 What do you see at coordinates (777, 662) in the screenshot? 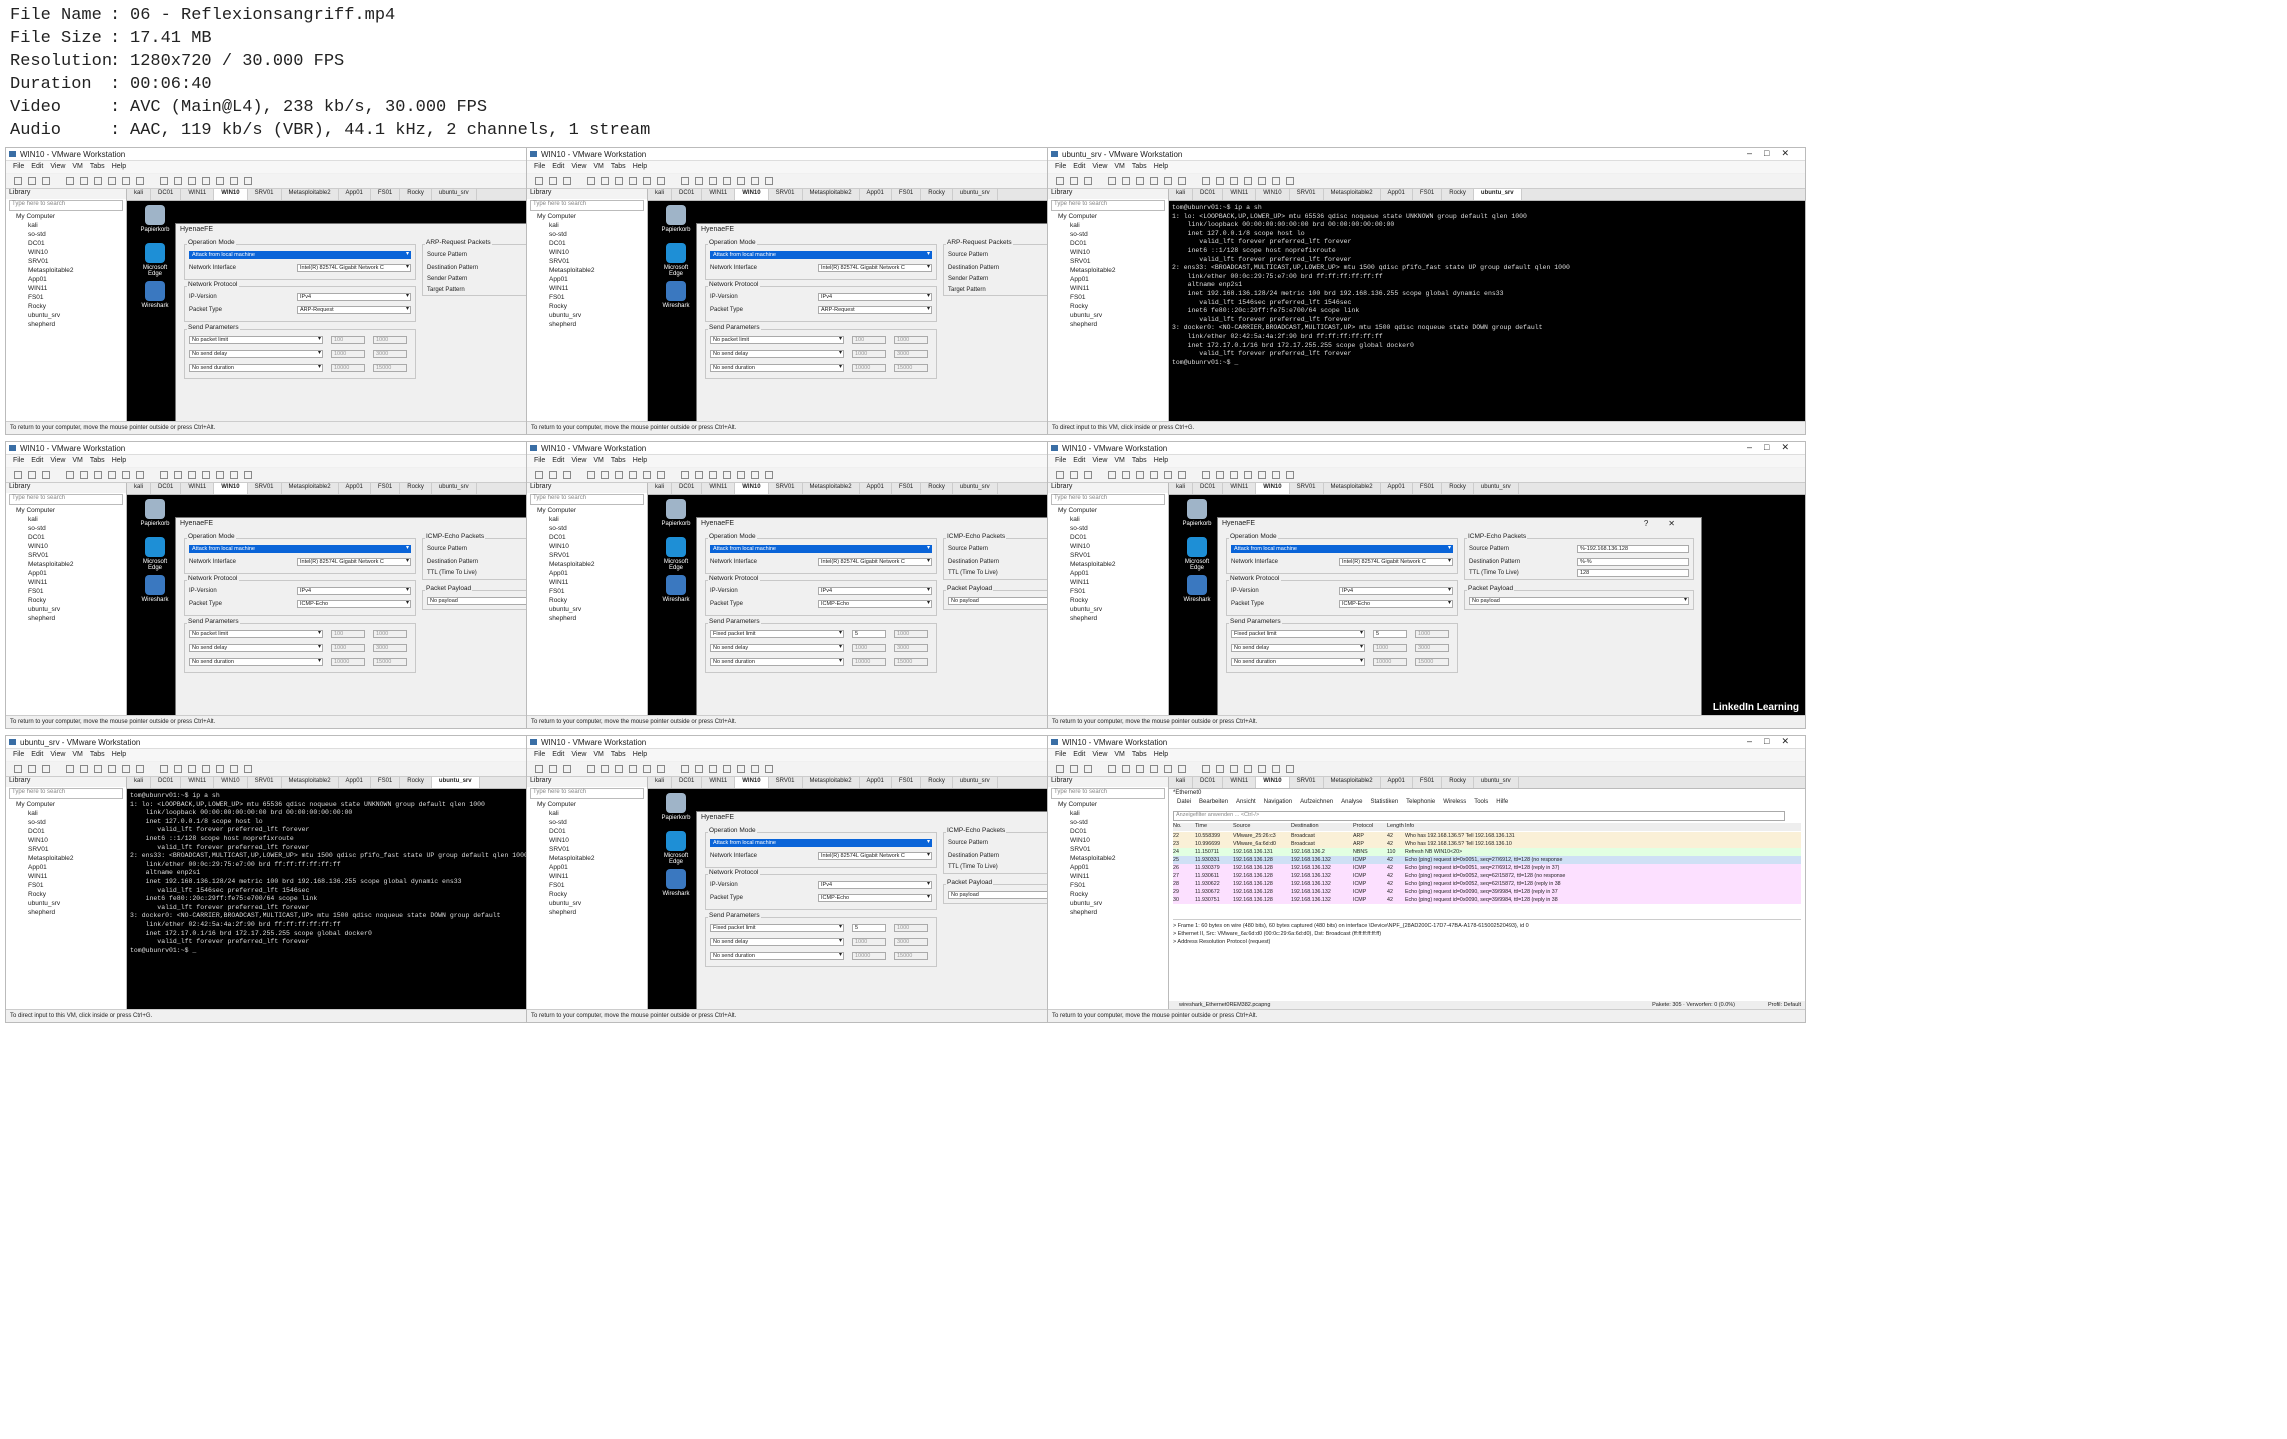
I see `send-duration-select: No send duration` at bounding box center [777, 662].